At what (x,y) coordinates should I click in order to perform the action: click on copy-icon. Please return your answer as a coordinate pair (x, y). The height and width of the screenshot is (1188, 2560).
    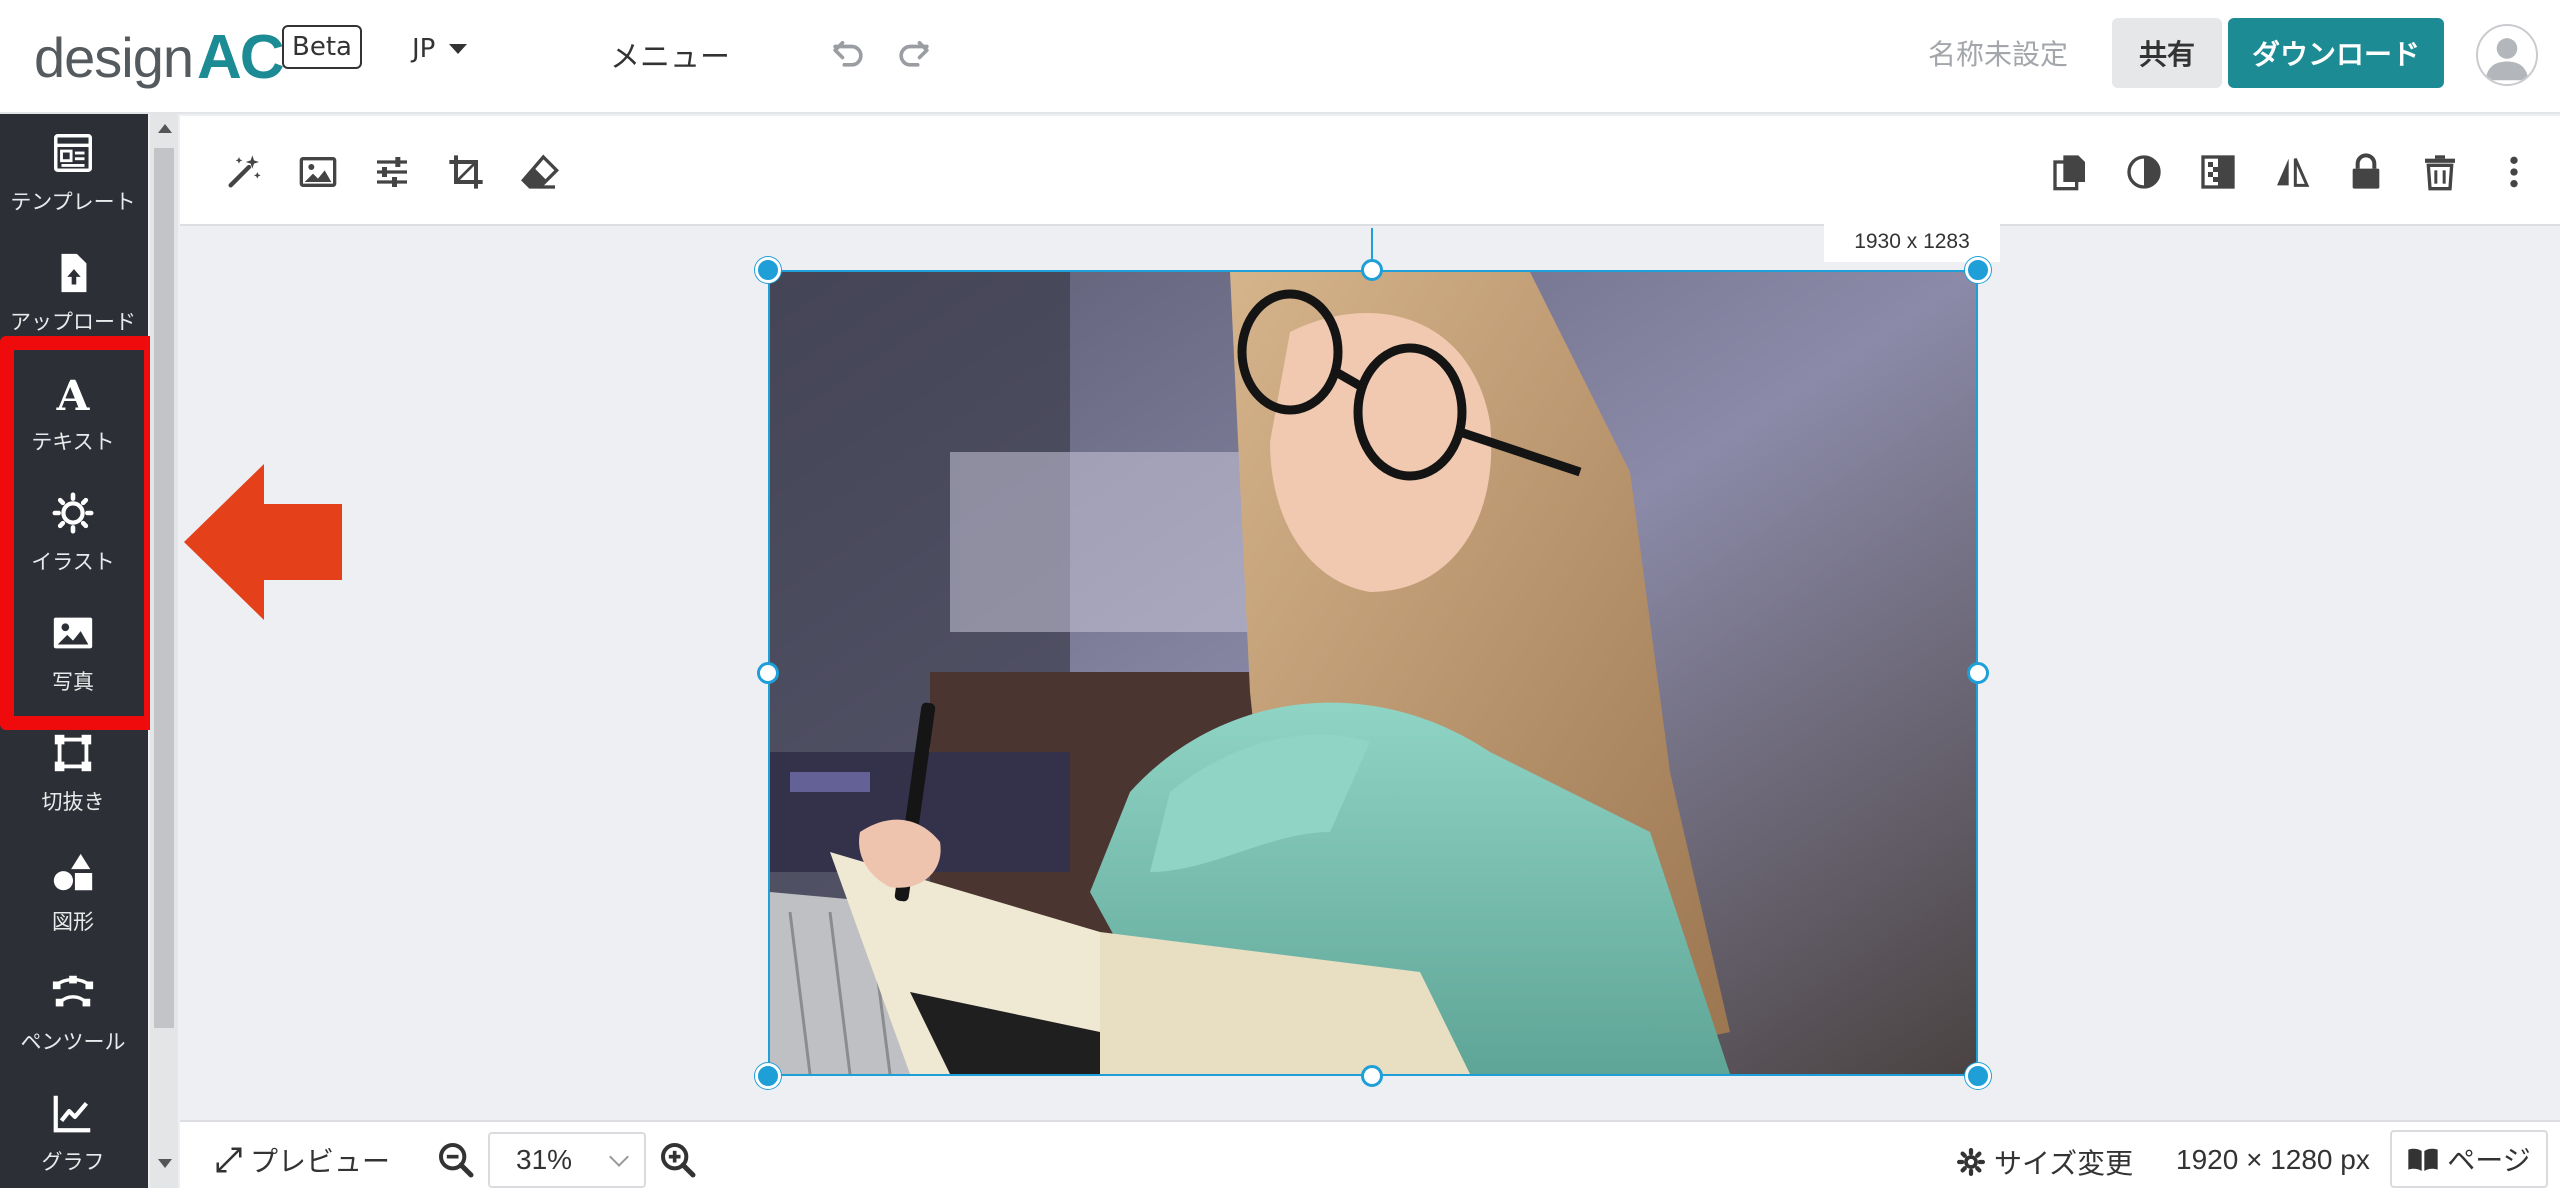
    Looking at the image, I should click on (2070, 172).